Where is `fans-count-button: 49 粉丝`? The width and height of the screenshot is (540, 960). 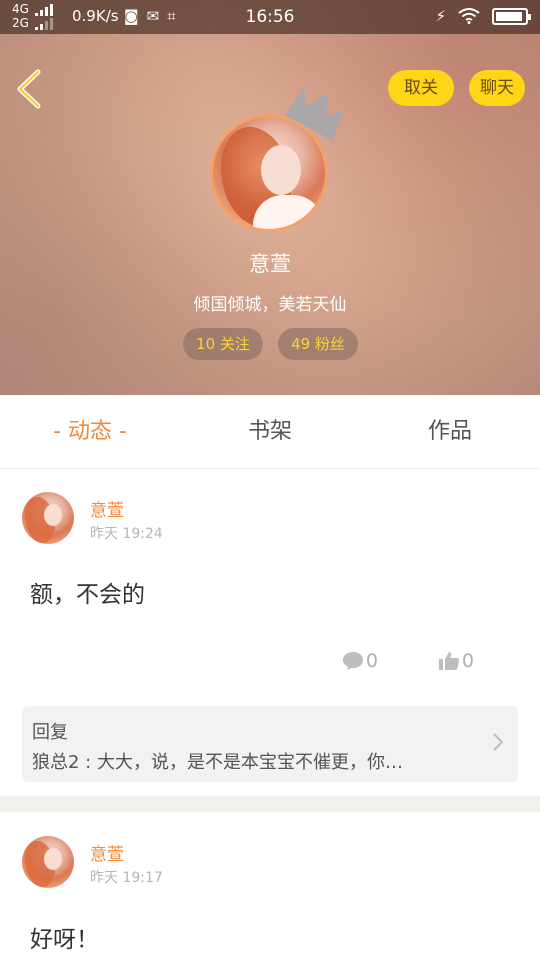
fans-count-button: 49 粉丝 is located at coordinates (318, 344).